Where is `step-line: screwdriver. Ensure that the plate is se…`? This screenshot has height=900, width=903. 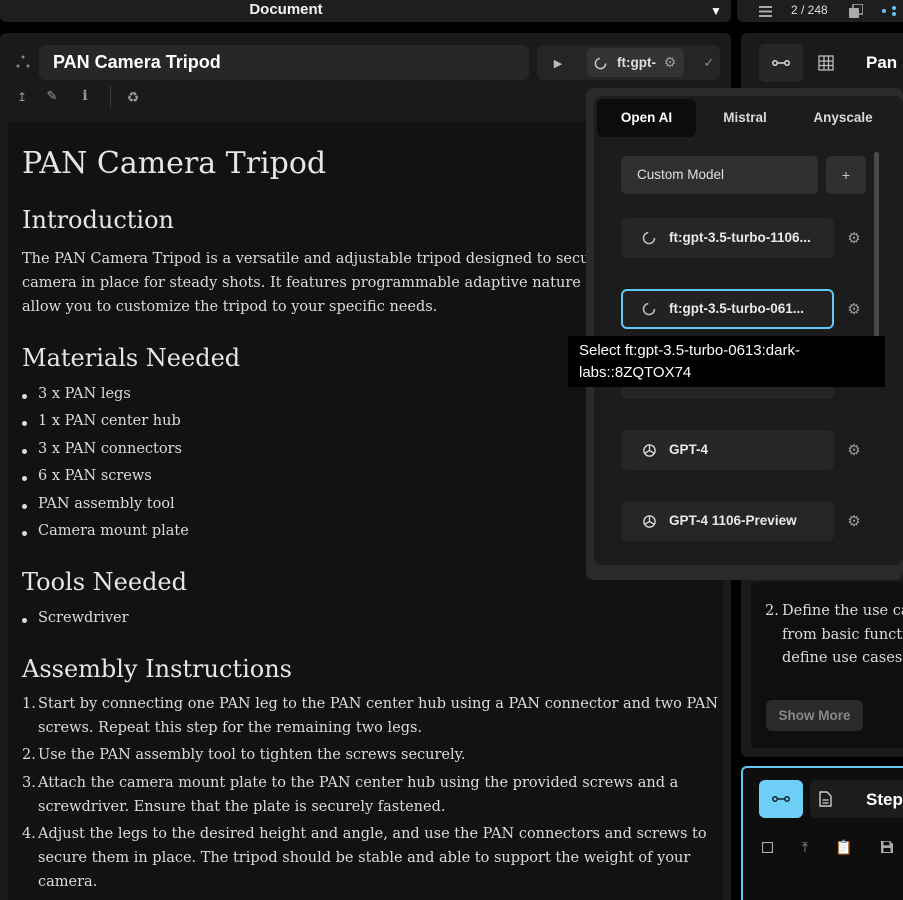
step-line: screwdriver. Ensure that the plate is se… is located at coordinates (242, 807).